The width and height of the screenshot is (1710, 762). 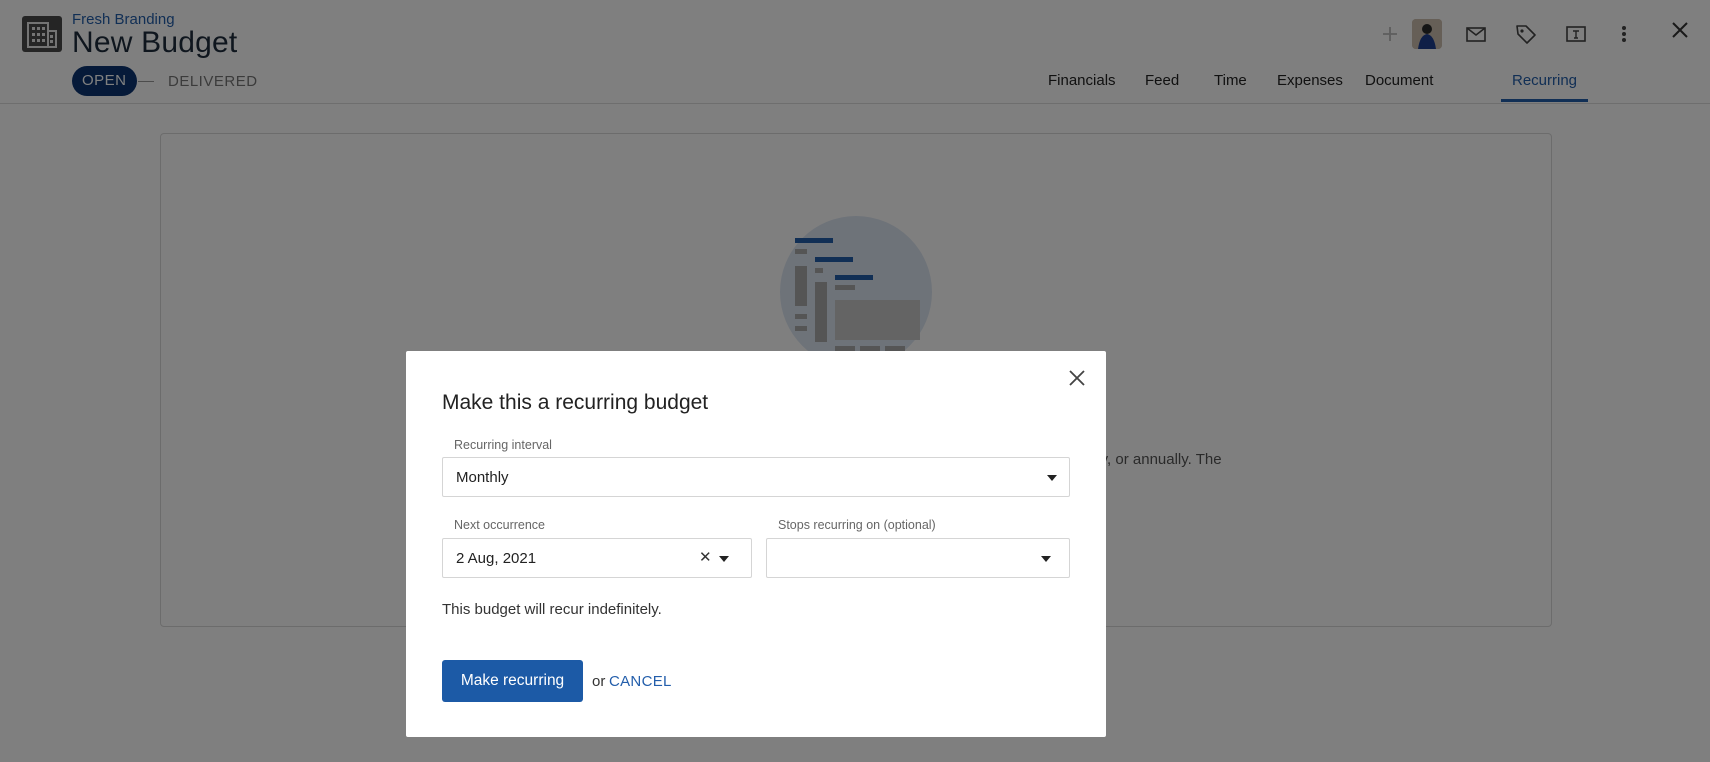 What do you see at coordinates (482, 477) in the screenshot?
I see `recurring-interval-value: Monthly` at bounding box center [482, 477].